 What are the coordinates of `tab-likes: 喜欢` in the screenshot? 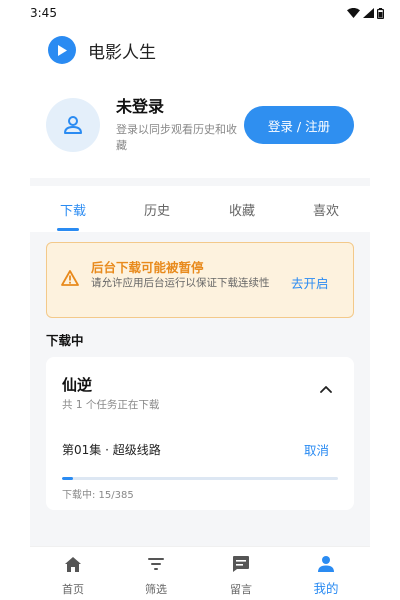 It's located at (326, 209).